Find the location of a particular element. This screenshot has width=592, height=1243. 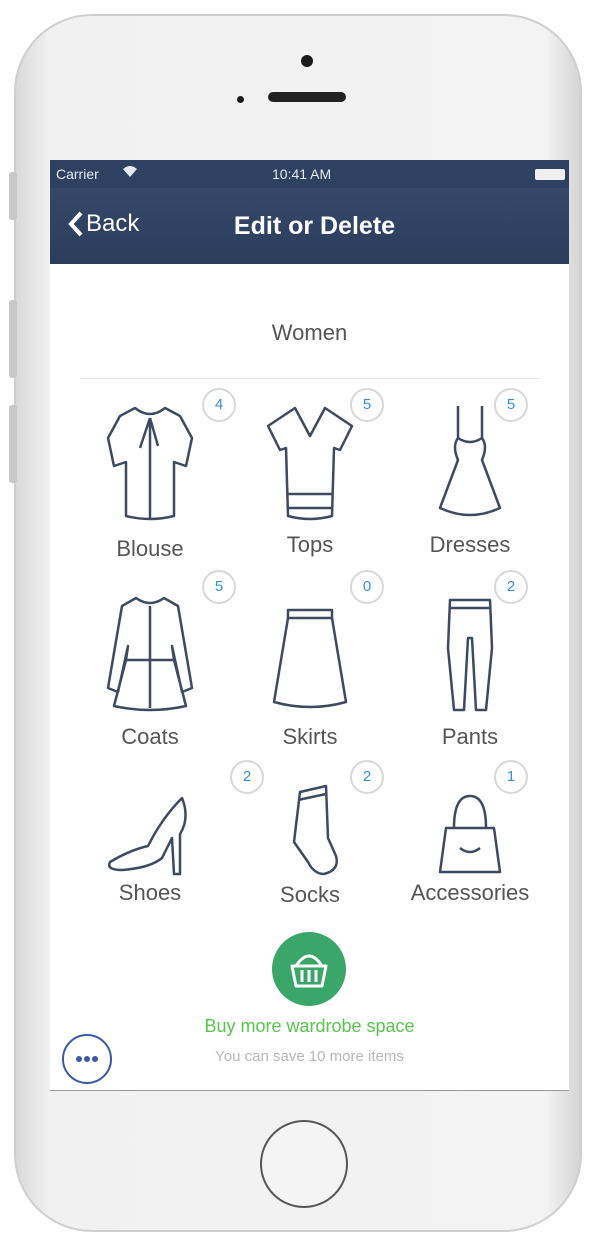

mute-switch is located at coordinates (13, 196).